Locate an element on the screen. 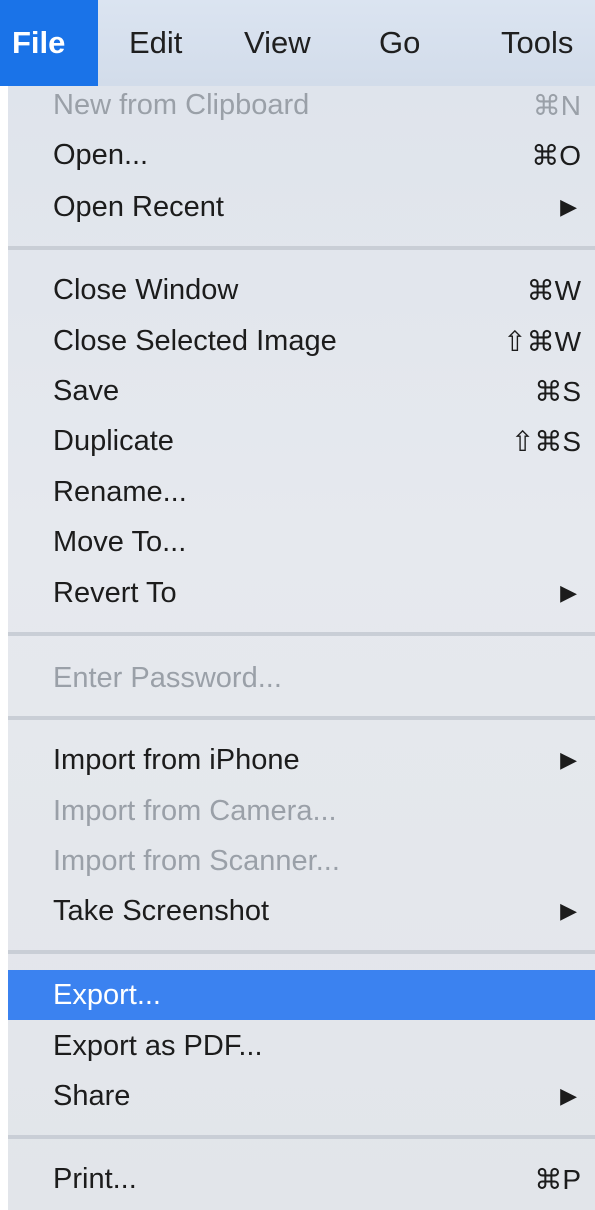  menu-item-open: Open... ⌘O is located at coordinates (301, 155).